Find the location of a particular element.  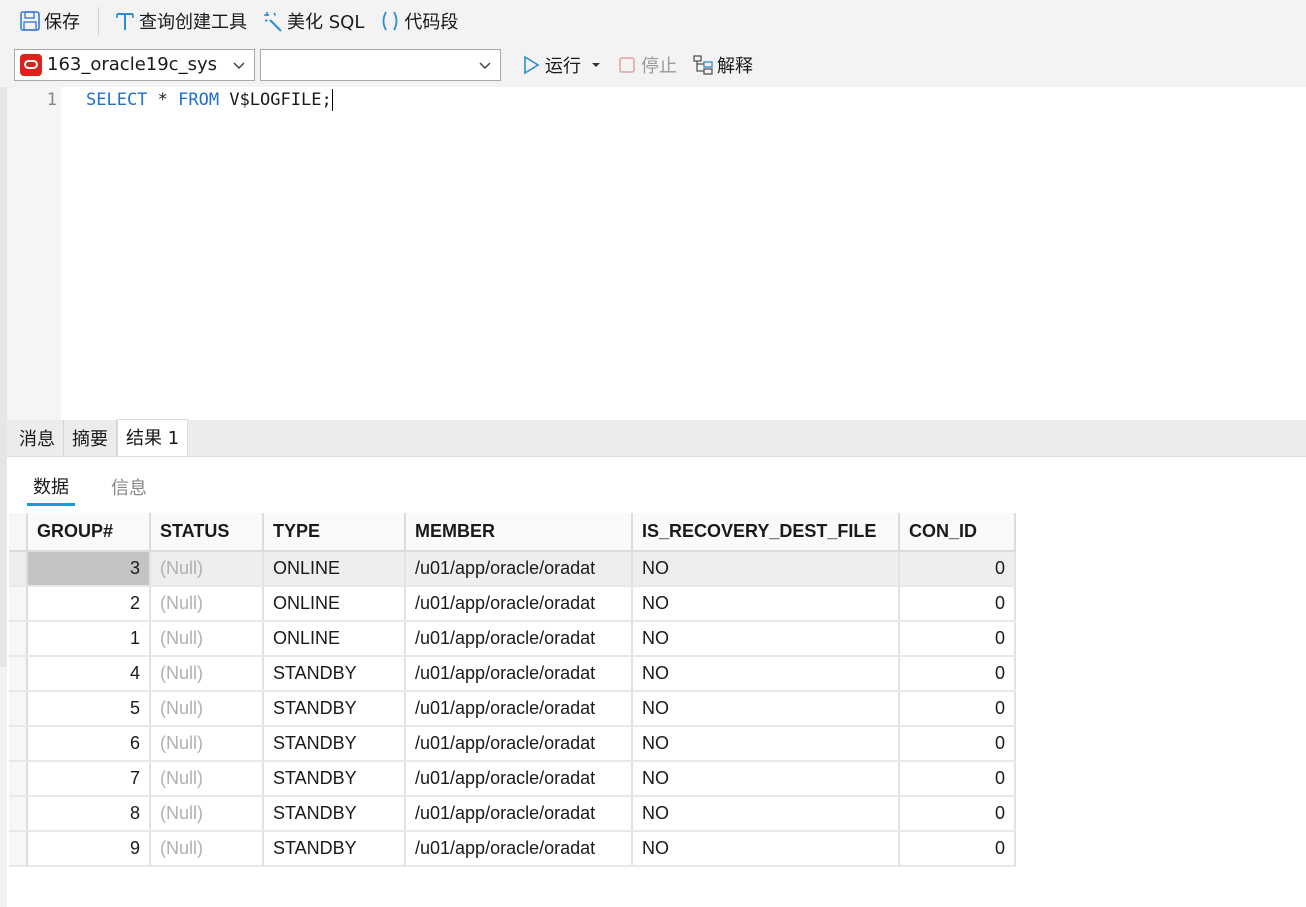

query-builder-button: 查询创建工具 is located at coordinates (180, 21).